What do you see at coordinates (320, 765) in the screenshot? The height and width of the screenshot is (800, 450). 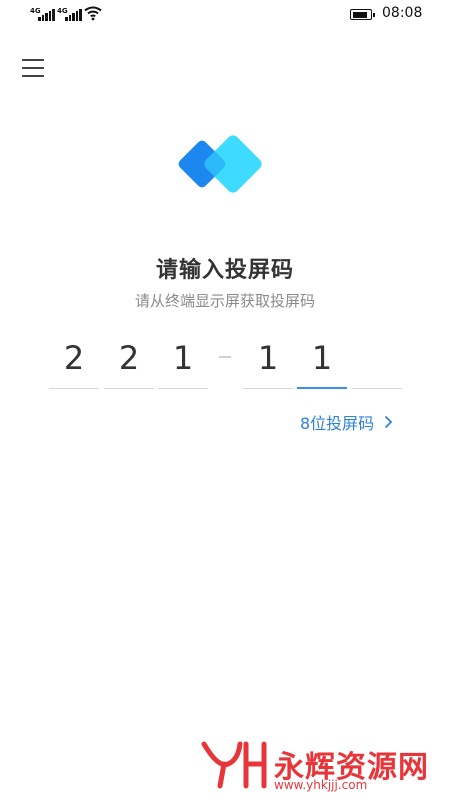 I see `watermark: 永辉资源网 www.yhkjjj.com` at bounding box center [320, 765].